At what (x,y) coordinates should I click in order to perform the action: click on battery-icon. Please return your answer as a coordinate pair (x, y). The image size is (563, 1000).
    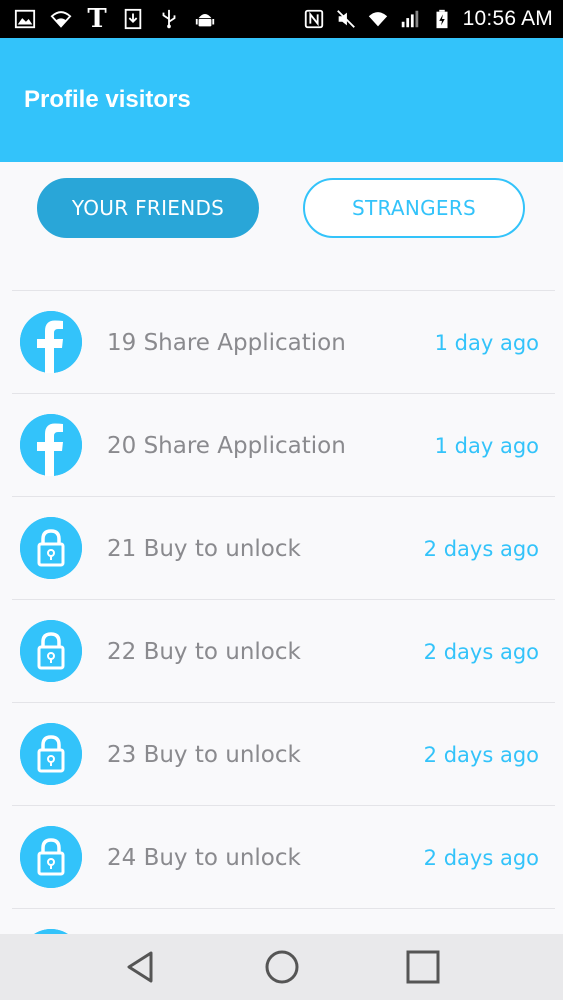
    Looking at the image, I should click on (442, 19).